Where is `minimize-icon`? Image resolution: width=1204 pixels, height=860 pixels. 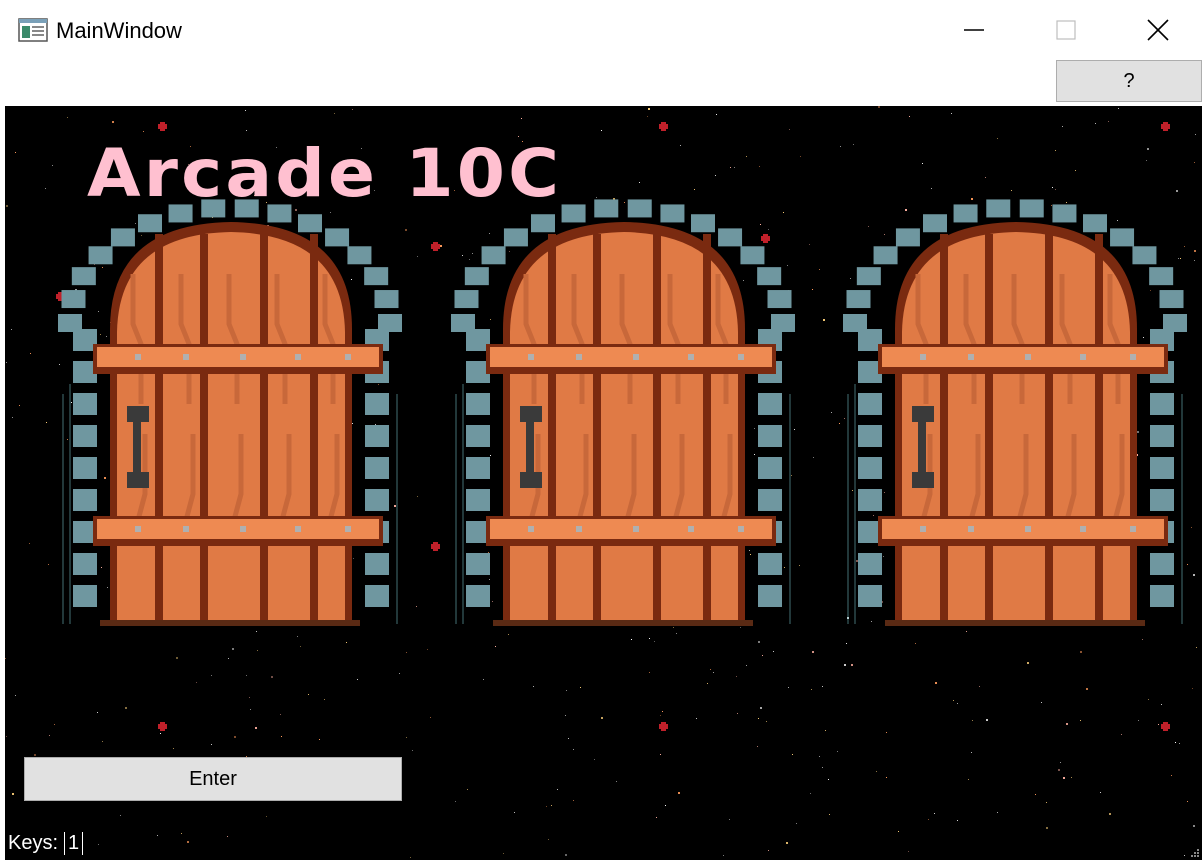
minimize-icon is located at coordinates (974, 30).